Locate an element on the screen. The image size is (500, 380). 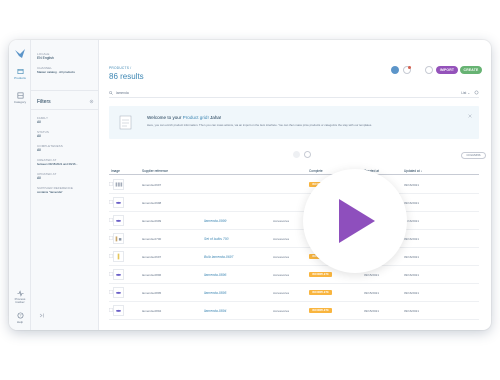
filter-updated-value: All is located at coordinates (39, 178).